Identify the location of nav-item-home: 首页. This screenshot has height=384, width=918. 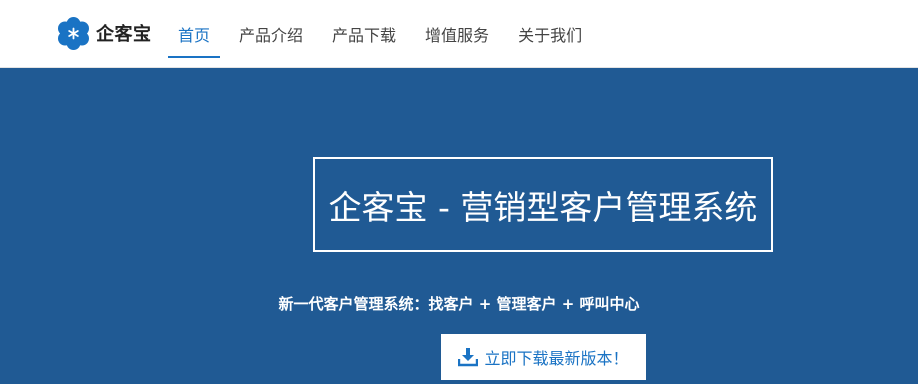
(194, 34).